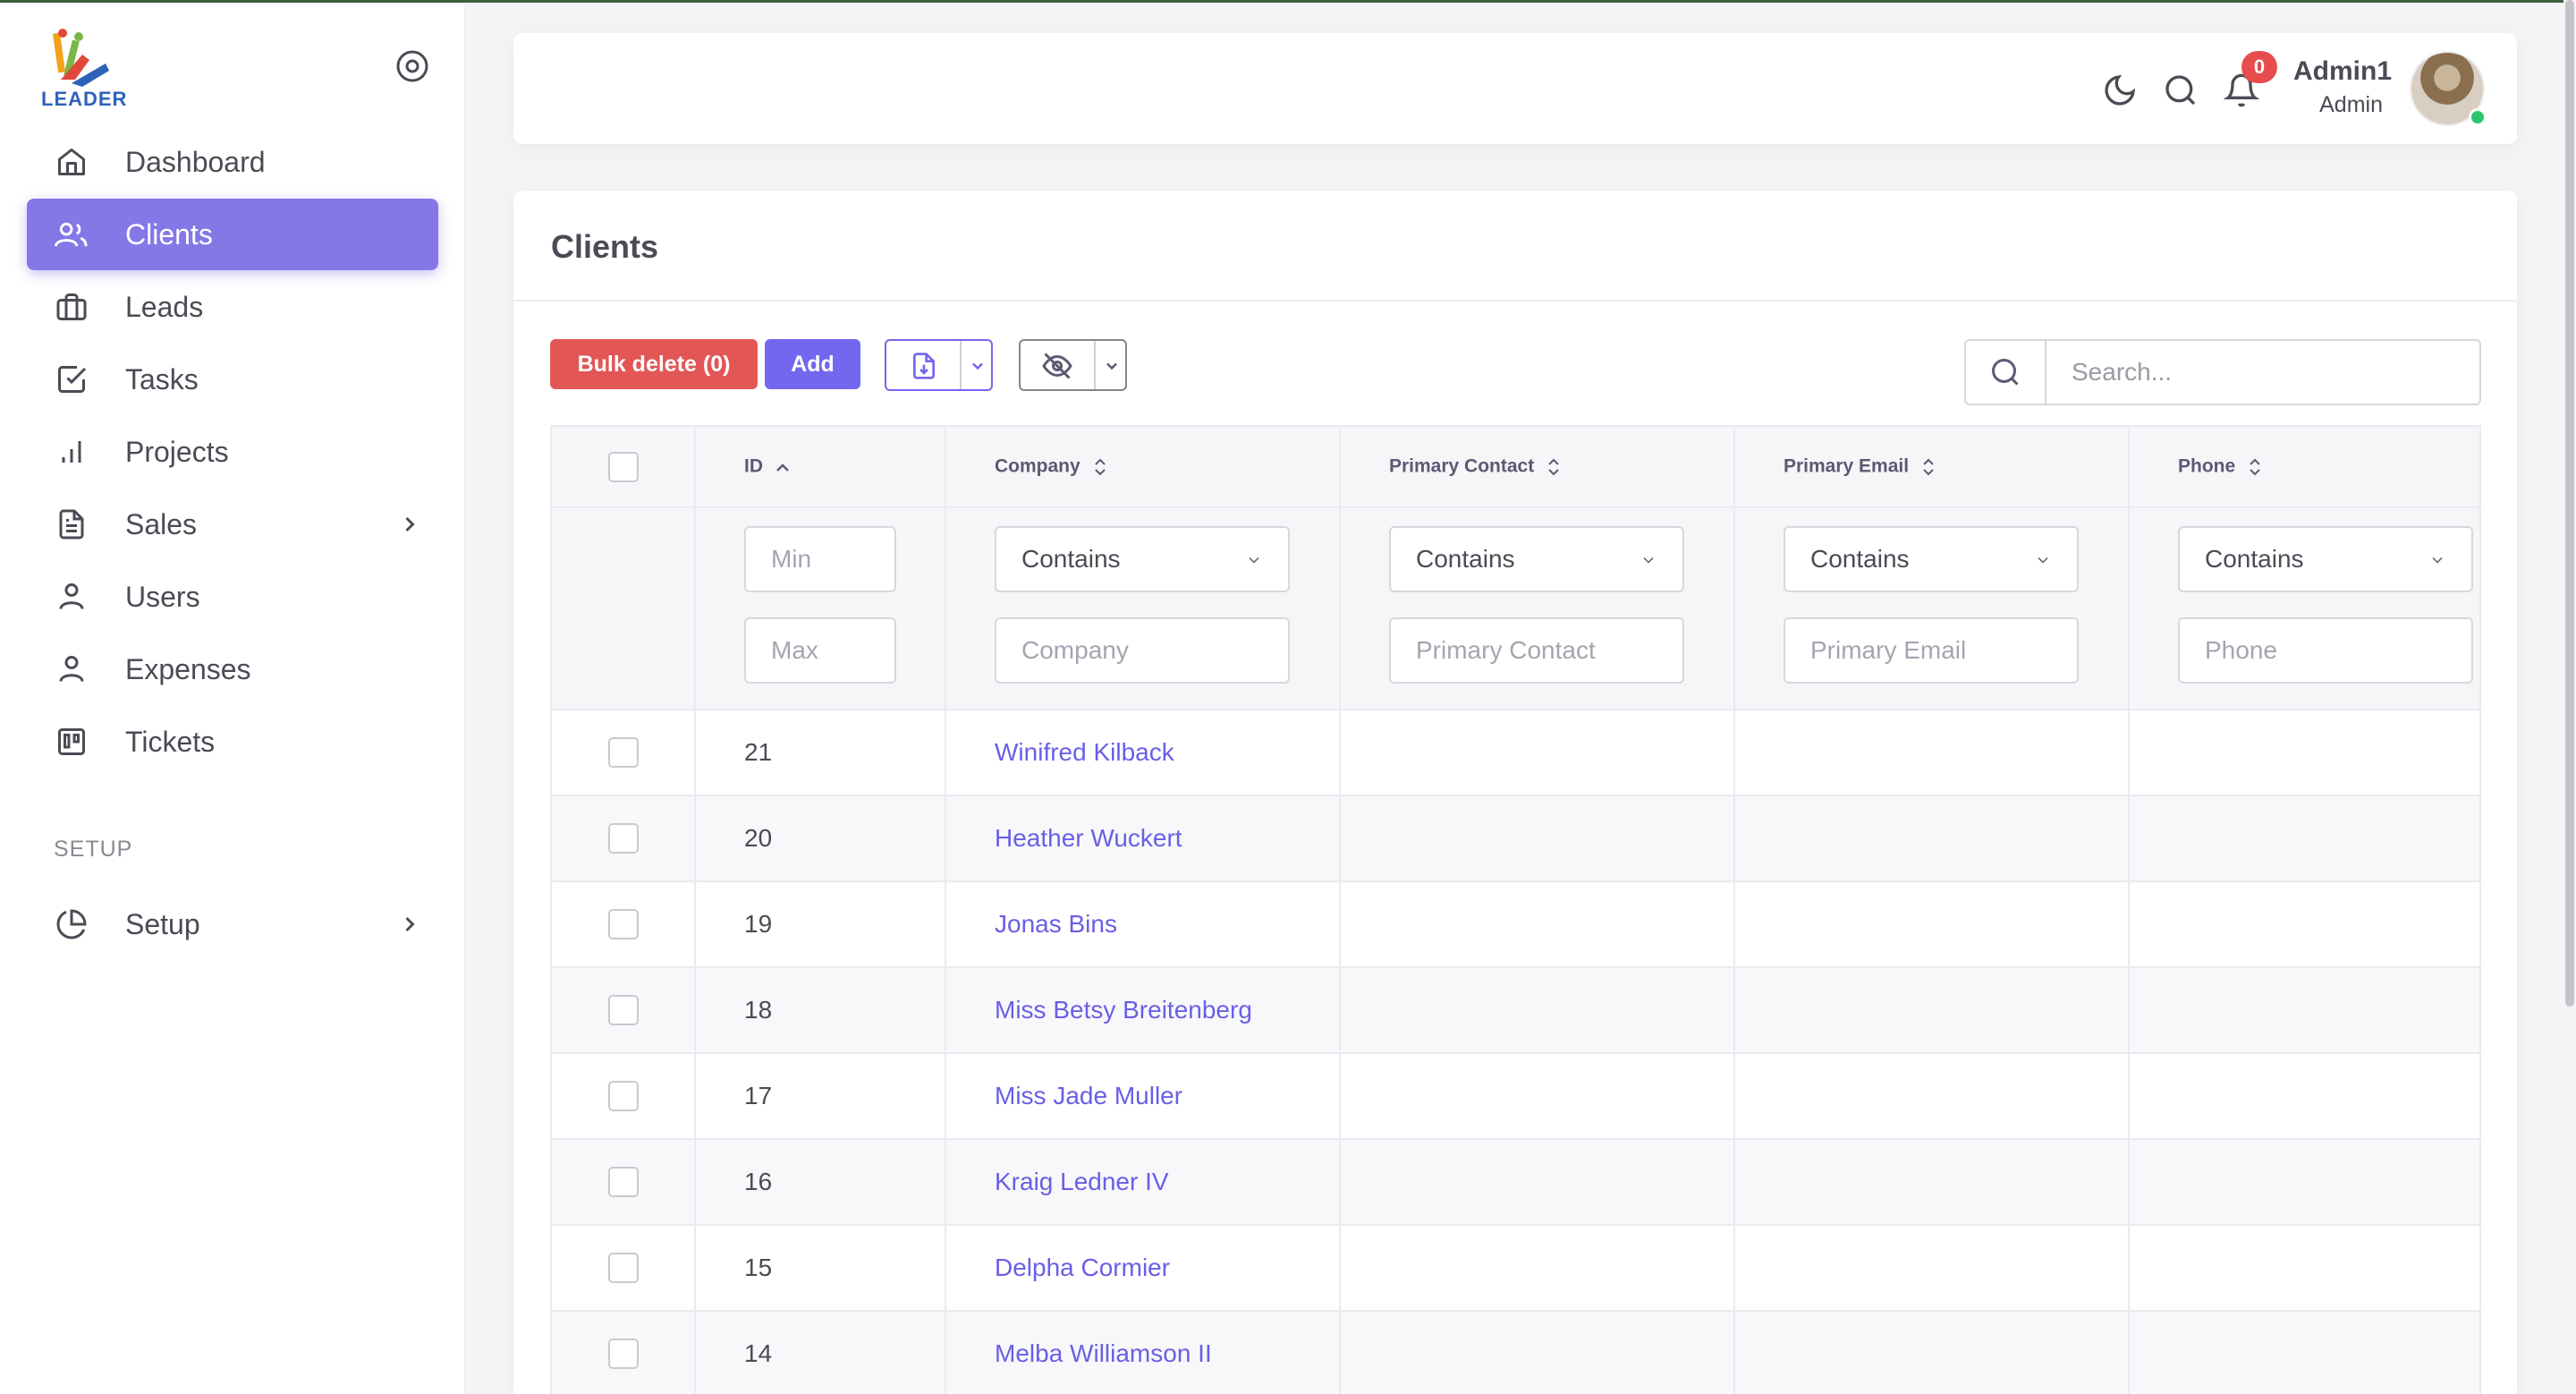  What do you see at coordinates (1515, 1183) in the screenshot?
I see `table-row: 16 Kraig Ledner IV` at bounding box center [1515, 1183].